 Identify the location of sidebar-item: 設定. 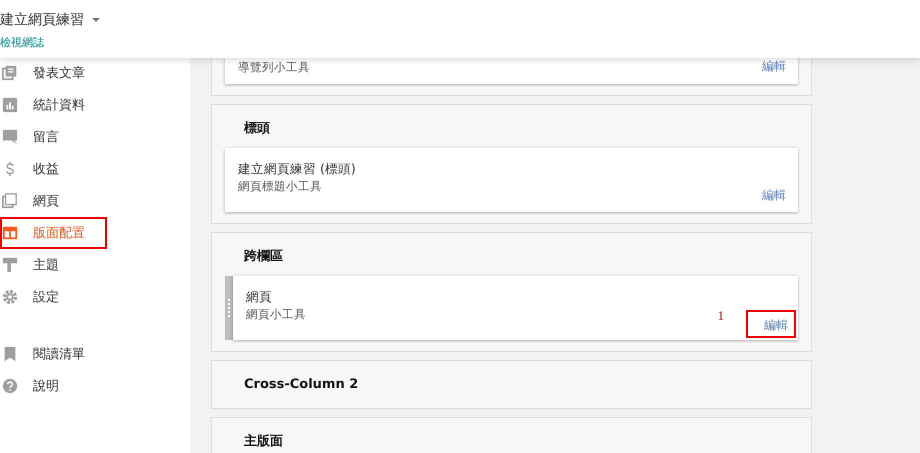
(53, 297).